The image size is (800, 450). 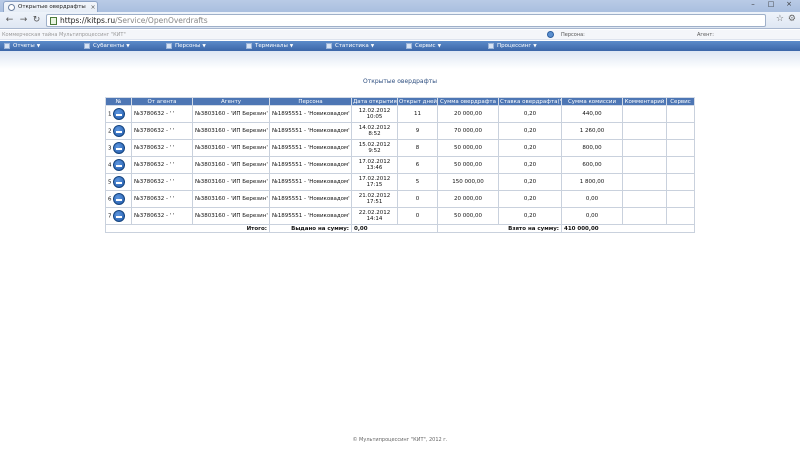 I want to click on commission-cell: 1 260,00, so click(x=592, y=131).